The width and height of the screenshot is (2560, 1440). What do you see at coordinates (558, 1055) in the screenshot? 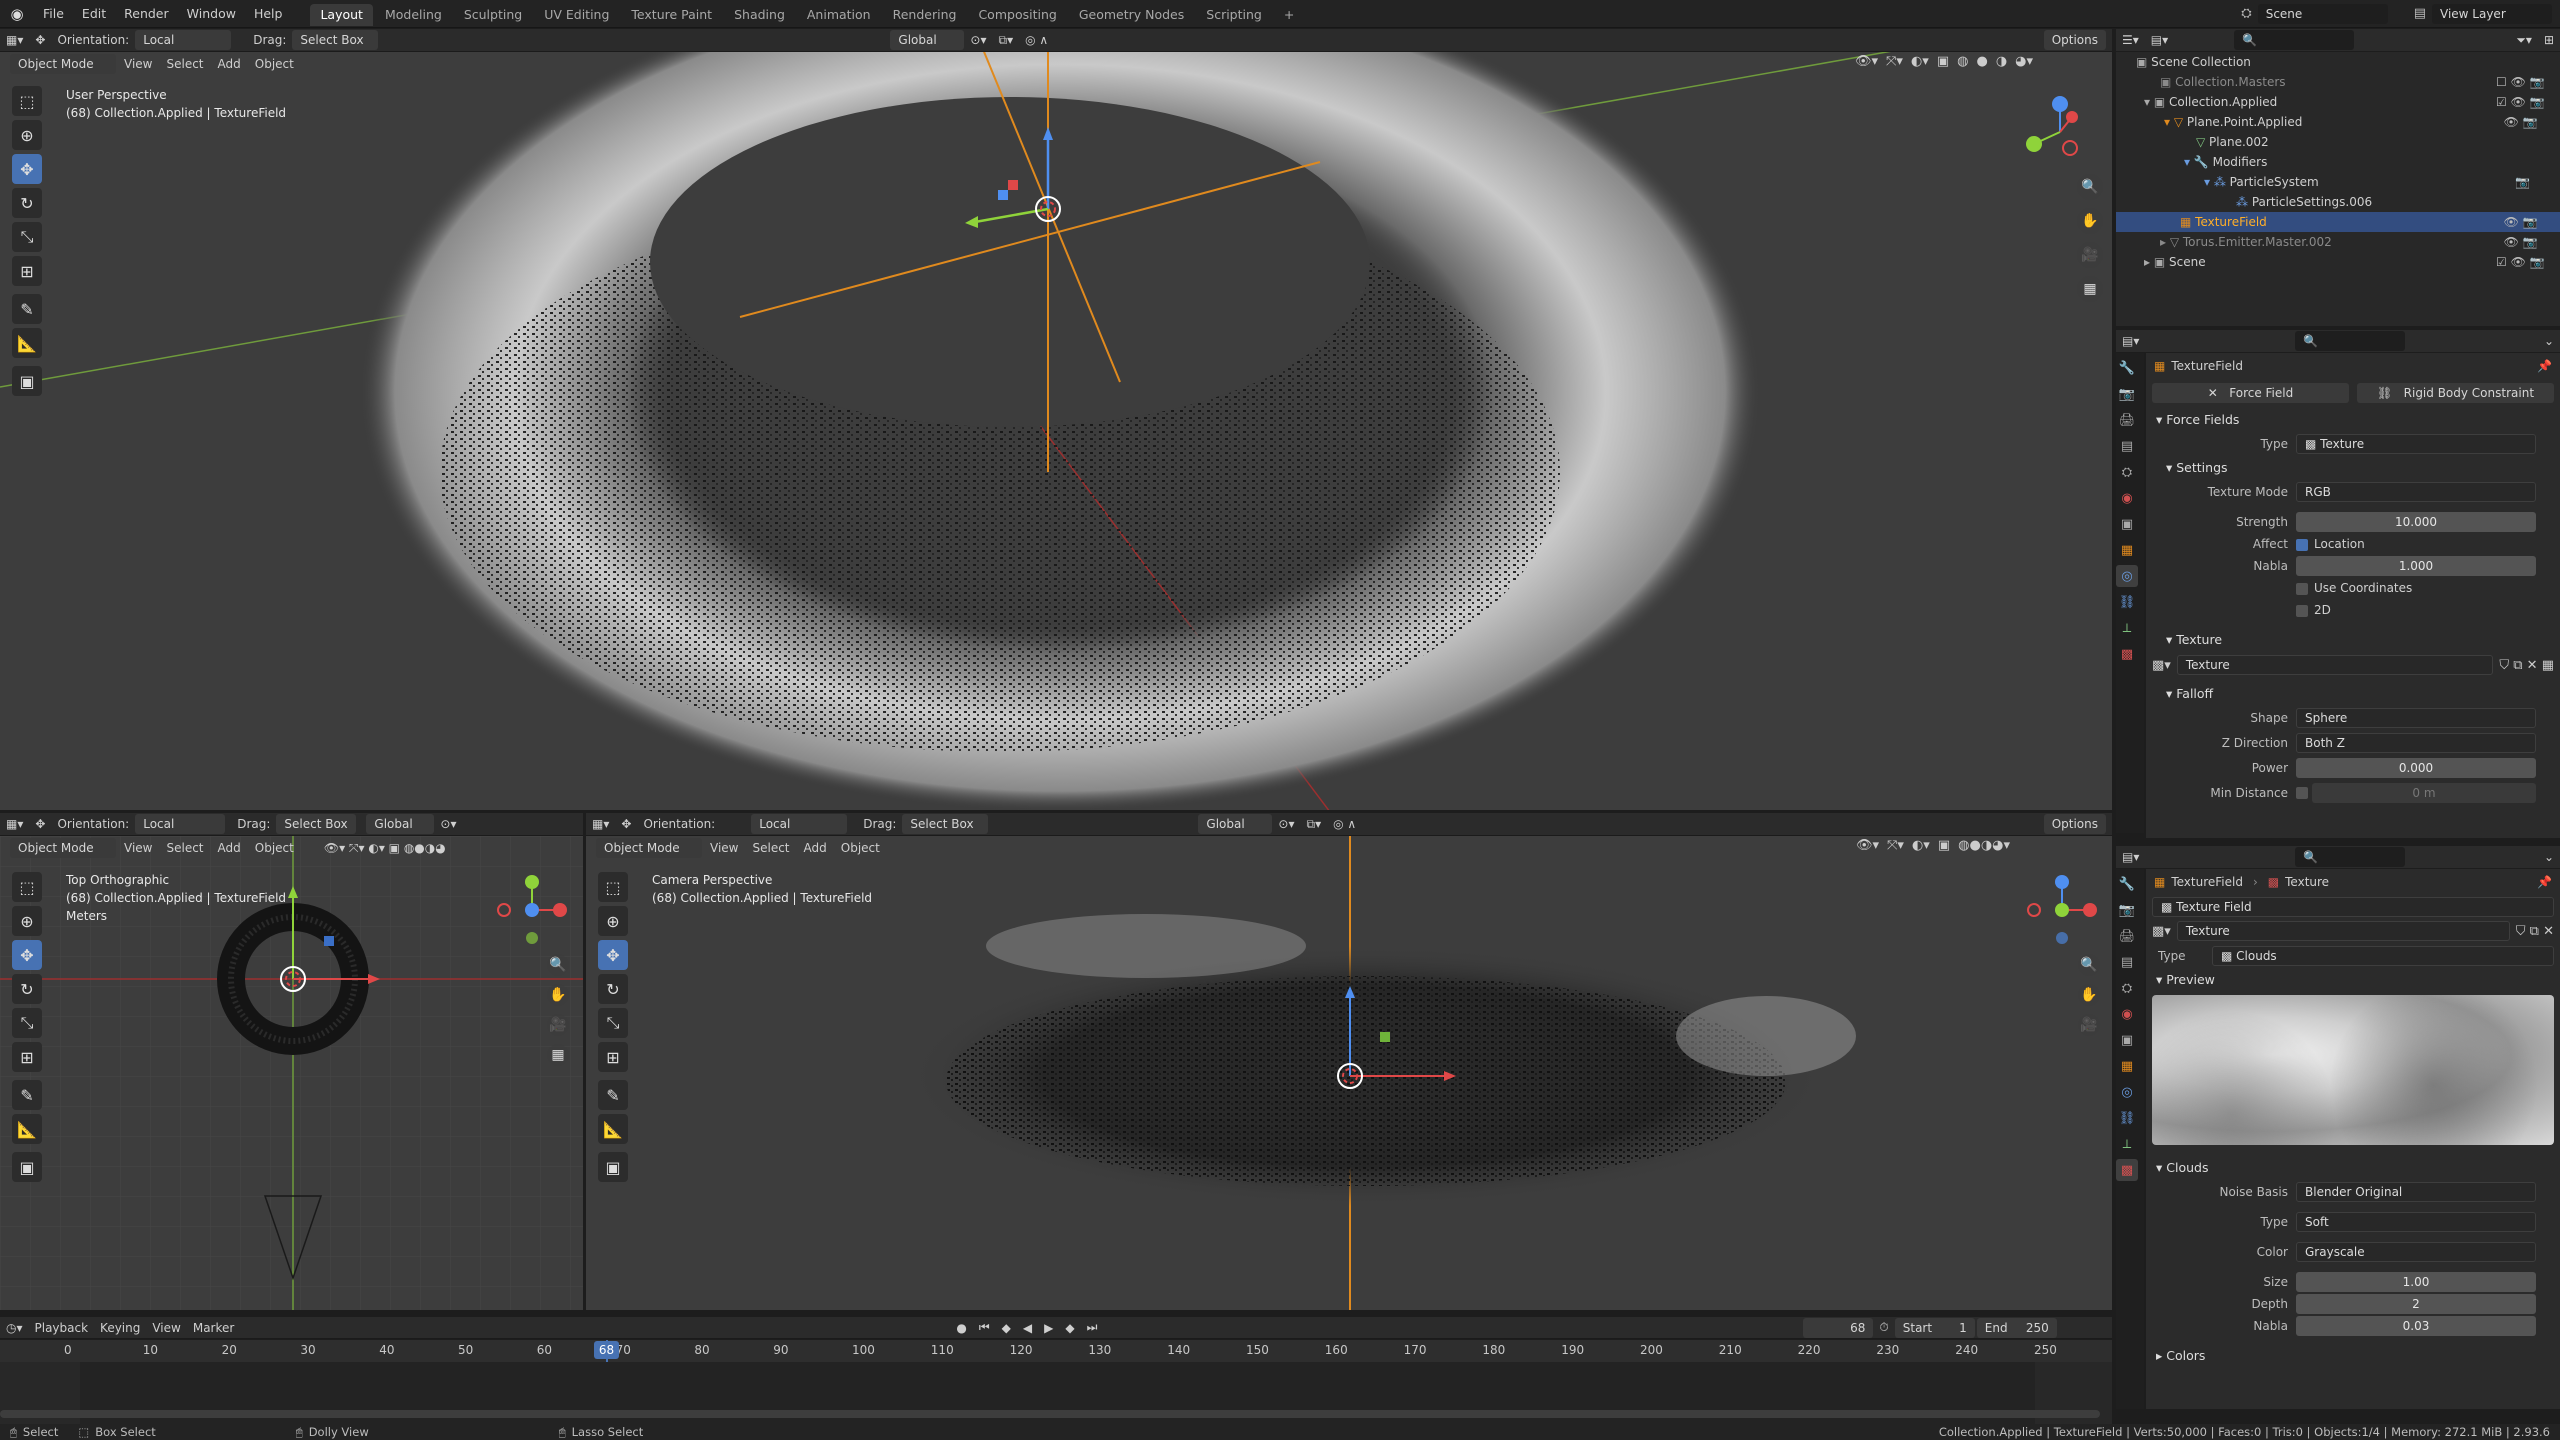
I see `ortho-grid-icon: ▦` at bounding box center [558, 1055].